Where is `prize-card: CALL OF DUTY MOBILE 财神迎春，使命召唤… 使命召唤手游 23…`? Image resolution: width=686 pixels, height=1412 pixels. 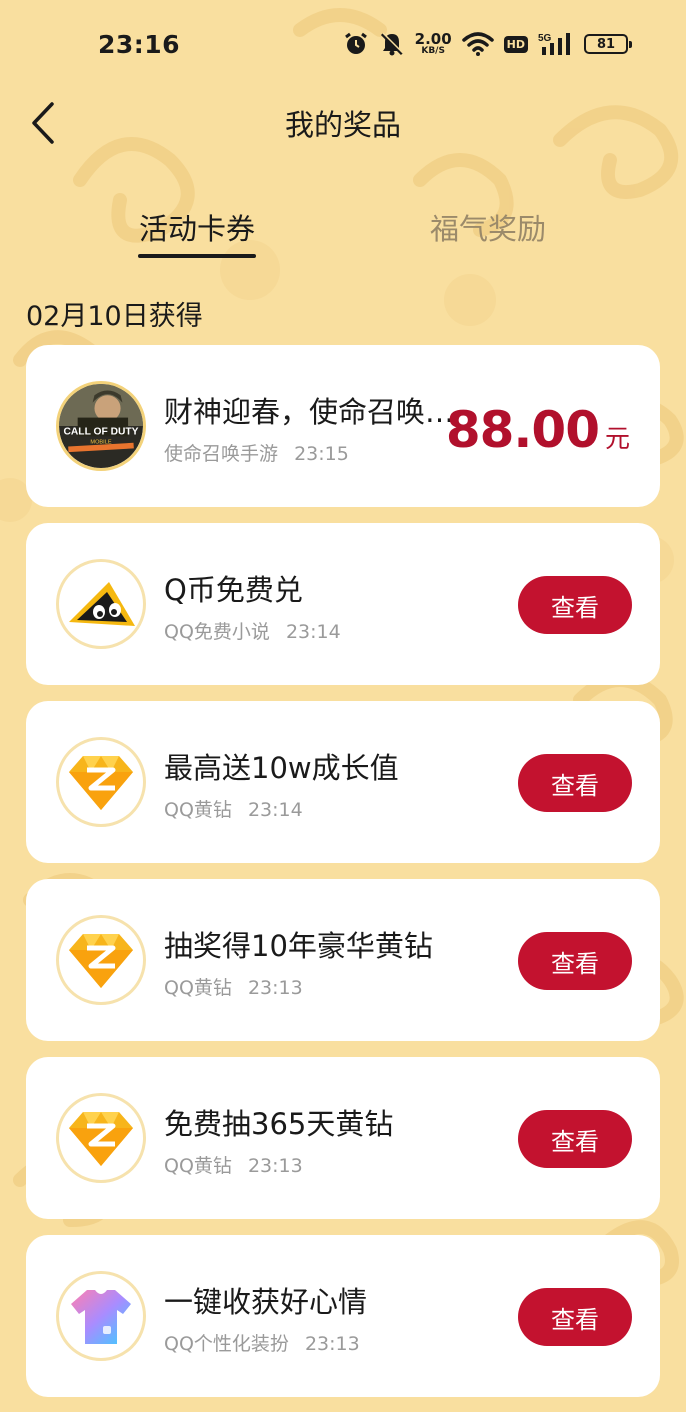 prize-card: CALL OF DUTY MOBILE 财神迎春，使命召唤… 使命召唤手游 23… is located at coordinates (343, 426).